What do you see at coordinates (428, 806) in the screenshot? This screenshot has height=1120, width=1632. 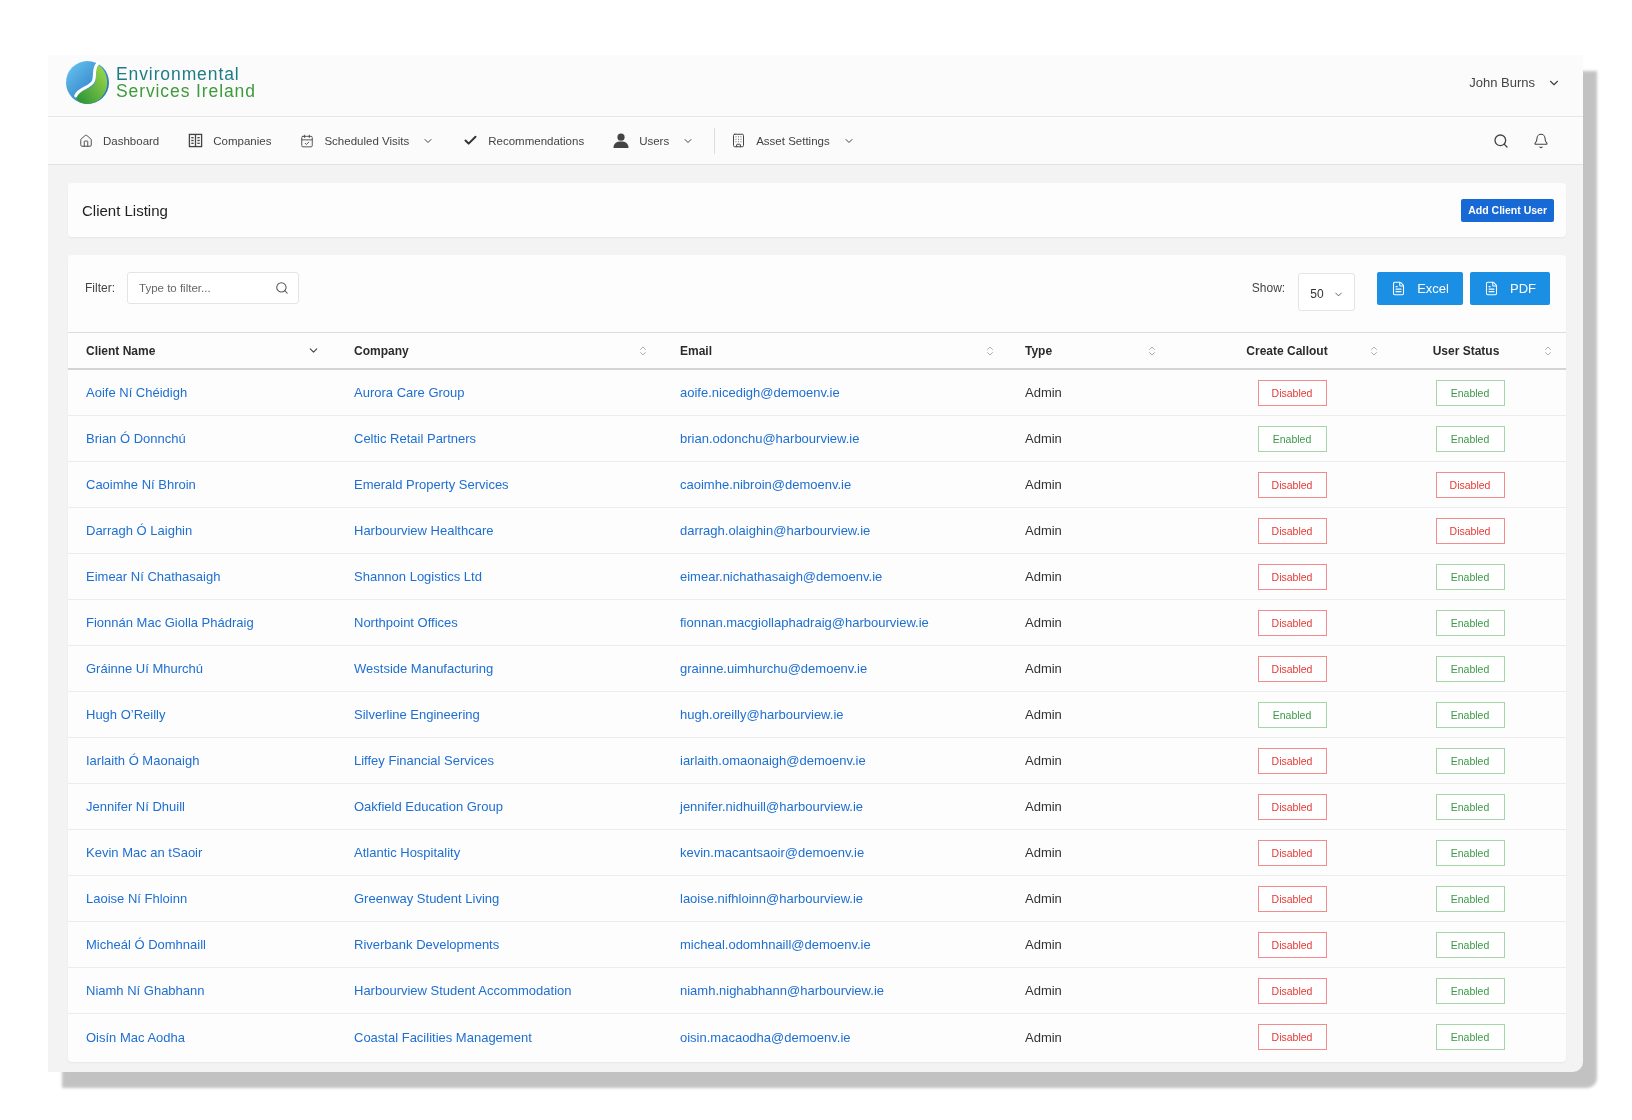 I see `company-link: Oakfield Education Group` at bounding box center [428, 806].